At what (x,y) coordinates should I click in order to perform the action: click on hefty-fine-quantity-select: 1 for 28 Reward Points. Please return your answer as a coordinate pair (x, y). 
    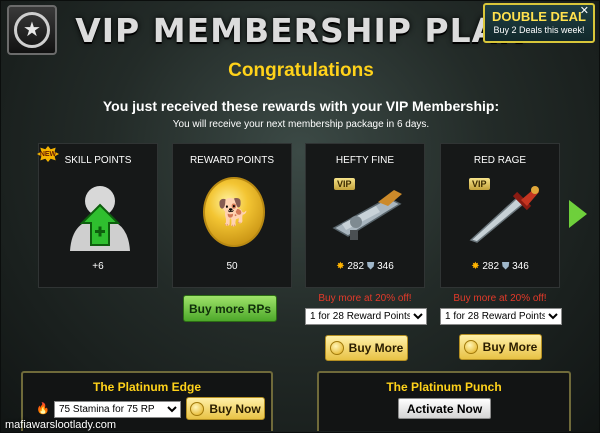
    Looking at the image, I should click on (366, 316).